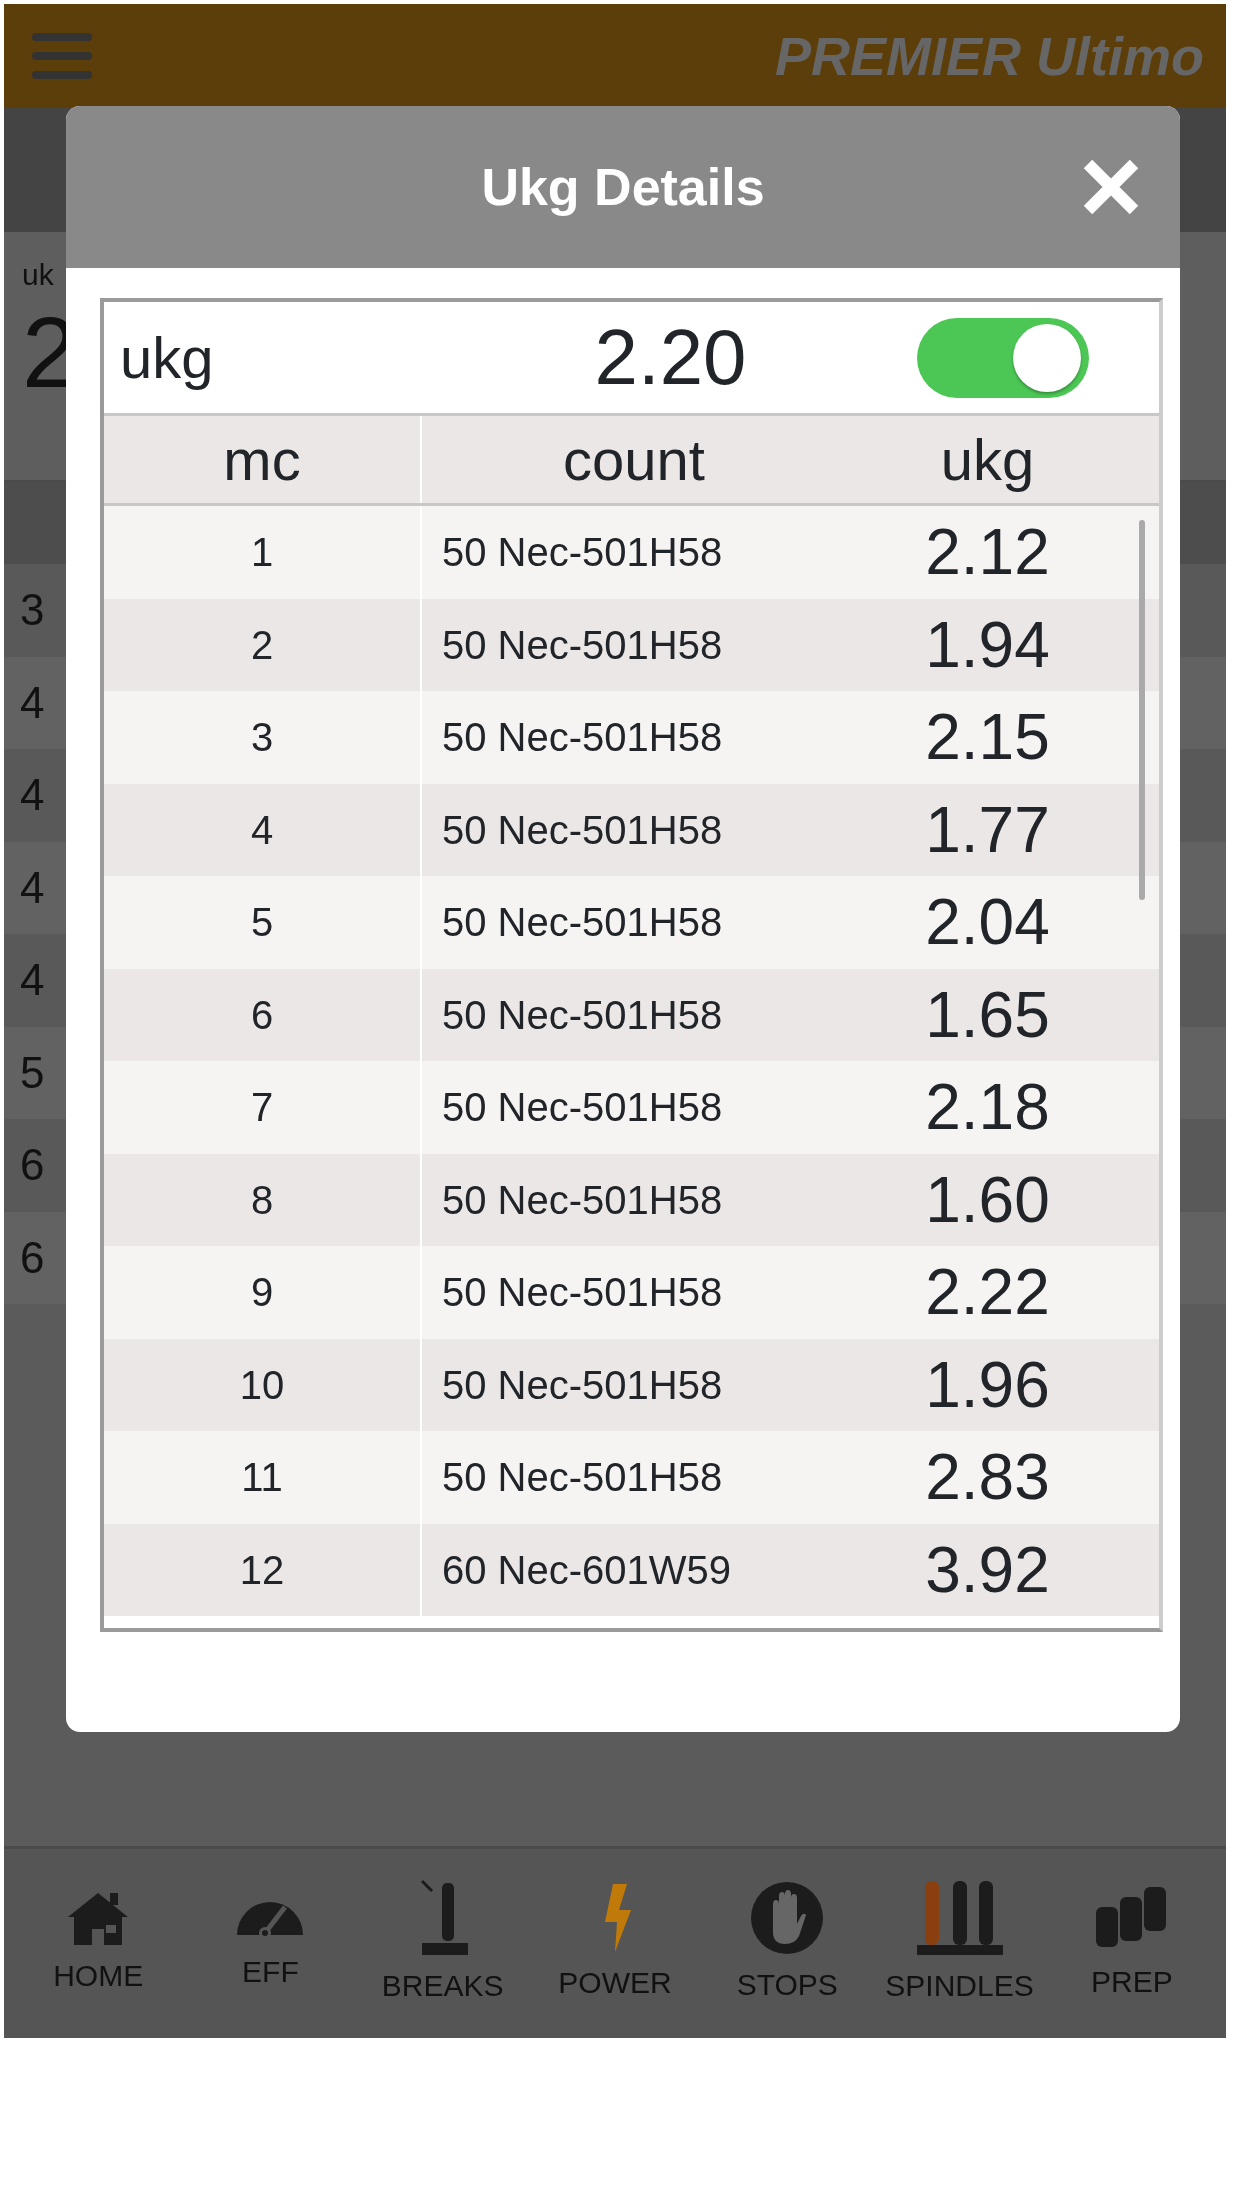 Image resolution: width=1242 pixels, height=2208 pixels. Describe the element at coordinates (987, 460) in the screenshot. I see `column-header: ukg` at that location.